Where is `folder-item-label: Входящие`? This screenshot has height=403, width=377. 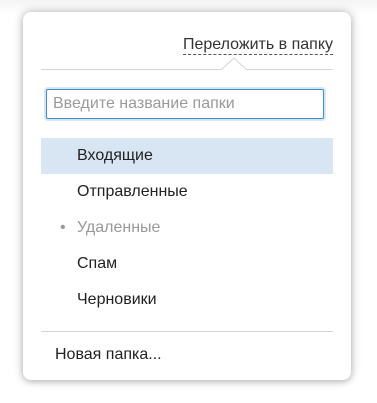
folder-item-label: Входящие is located at coordinates (115, 155).